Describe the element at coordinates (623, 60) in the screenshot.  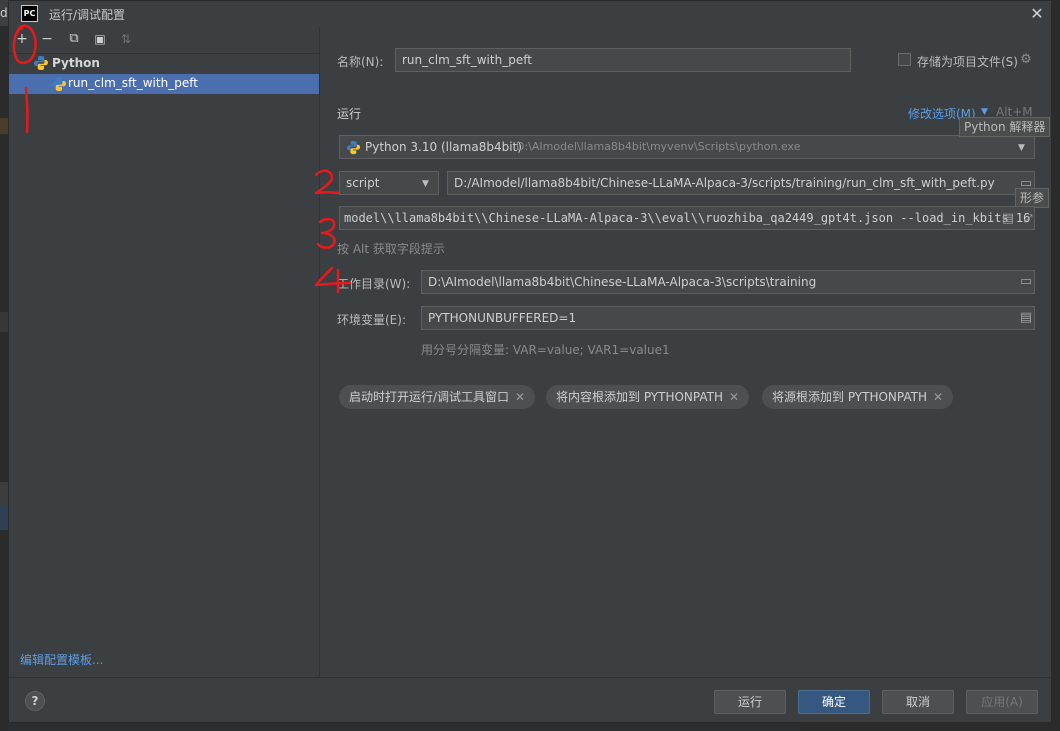
I see `name-input: run_clm_sft_with_peft` at that location.